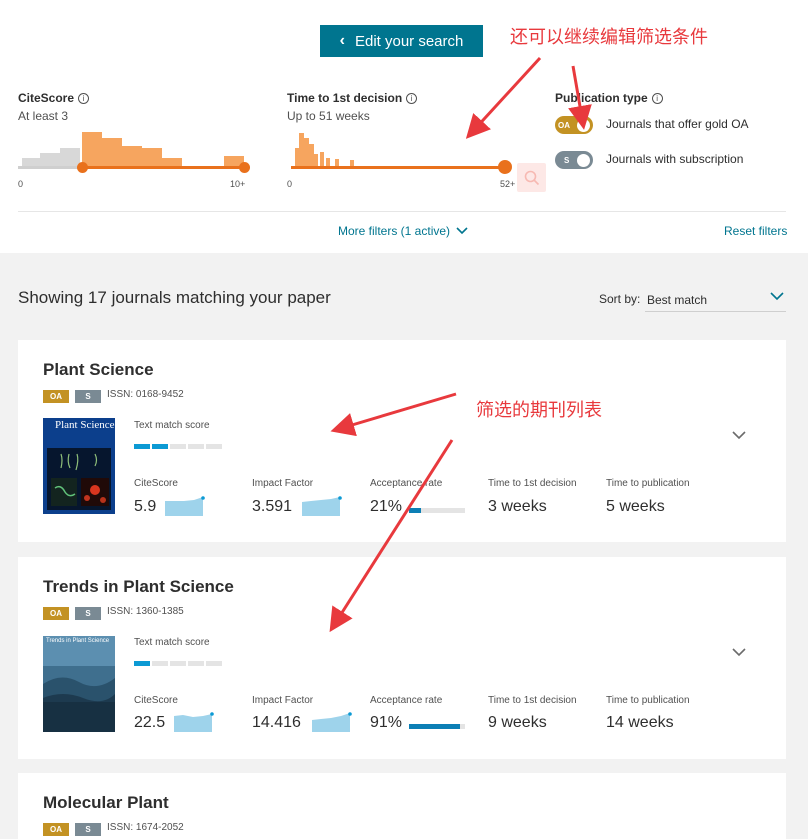  What do you see at coordinates (43, 116) in the screenshot?
I see `citescore-filter-value: At least 3` at bounding box center [43, 116].